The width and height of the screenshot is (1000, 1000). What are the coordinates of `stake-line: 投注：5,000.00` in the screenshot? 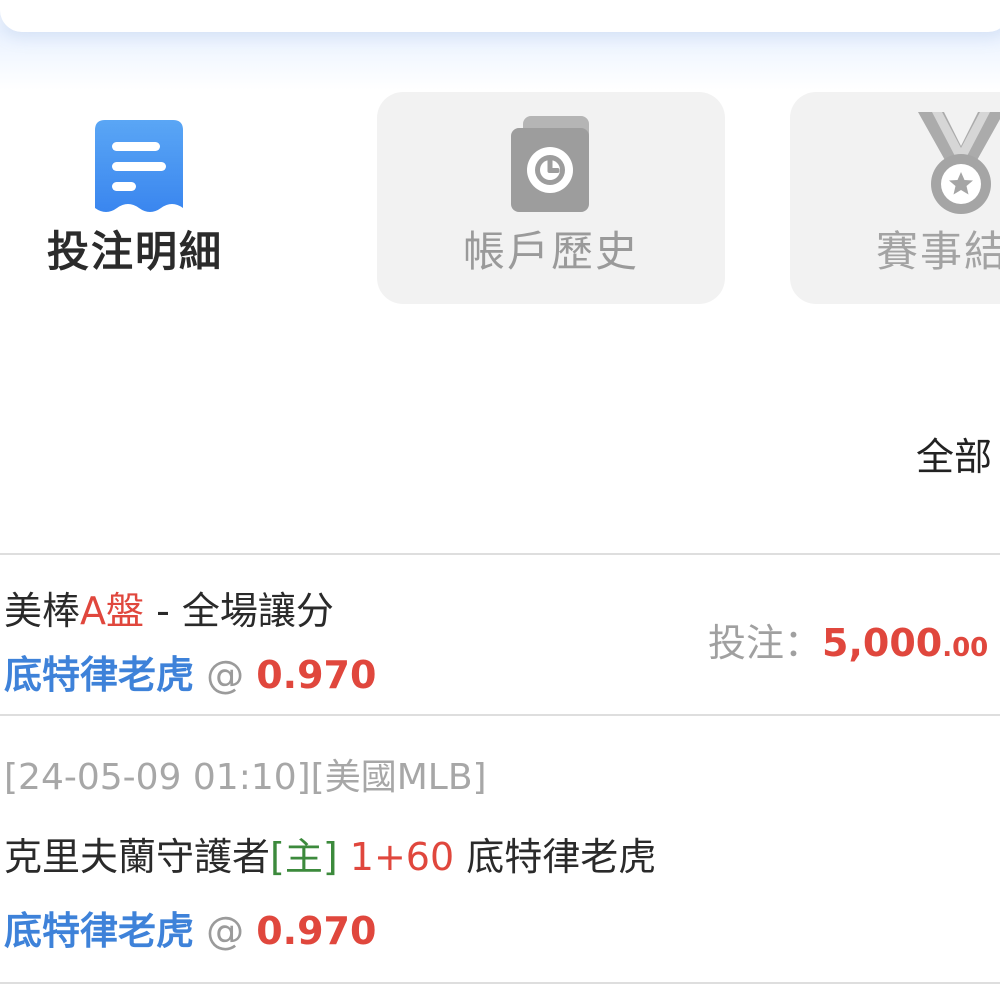 It's located at (848, 639).